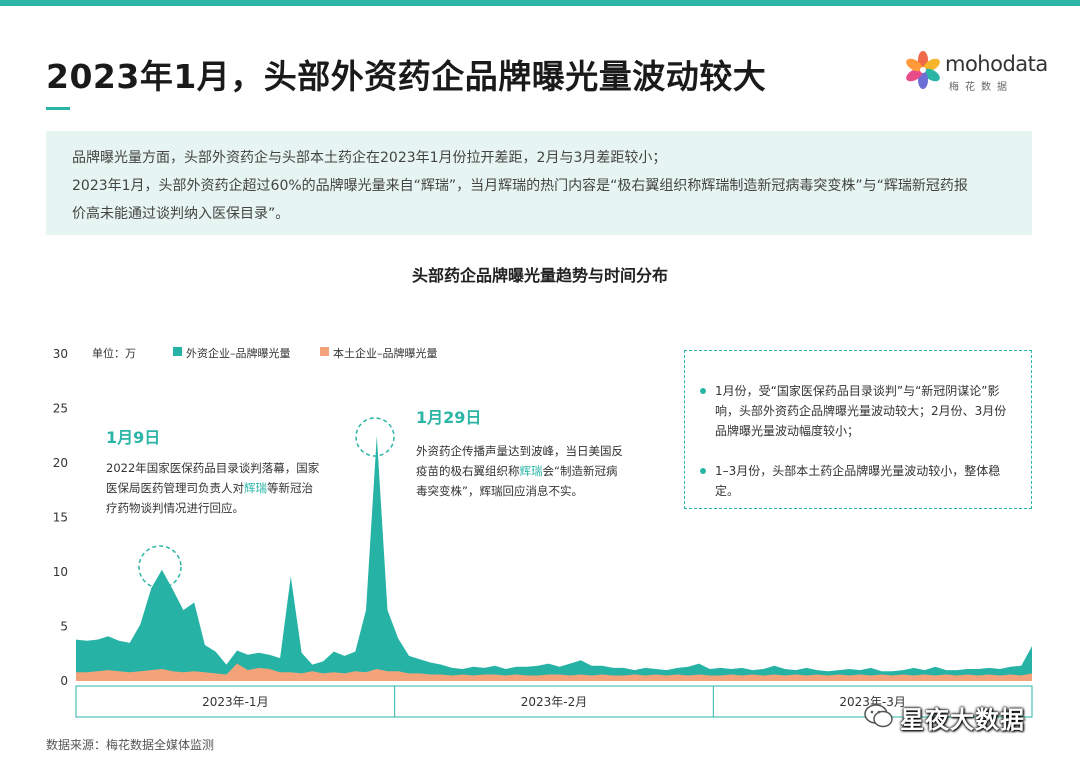 The image size is (1080, 763). What do you see at coordinates (60, 463) in the screenshot?
I see `y-tick-label: 20` at bounding box center [60, 463].